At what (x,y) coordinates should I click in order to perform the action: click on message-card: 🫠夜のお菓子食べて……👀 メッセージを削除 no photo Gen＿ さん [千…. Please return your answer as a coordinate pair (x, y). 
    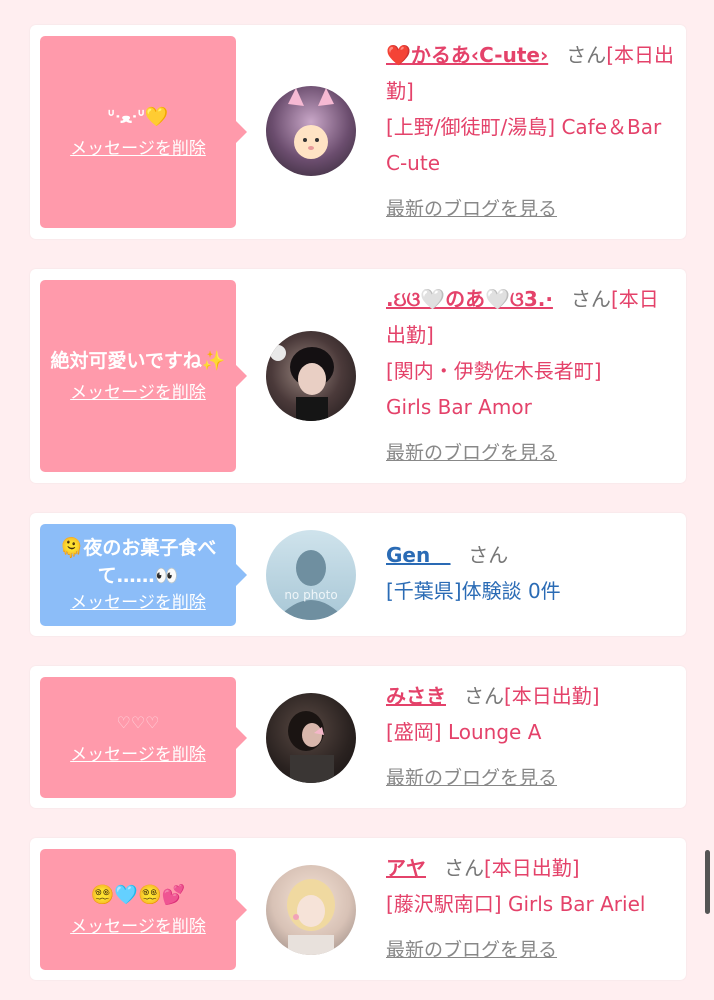
    Looking at the image, I should click on (358, 574).